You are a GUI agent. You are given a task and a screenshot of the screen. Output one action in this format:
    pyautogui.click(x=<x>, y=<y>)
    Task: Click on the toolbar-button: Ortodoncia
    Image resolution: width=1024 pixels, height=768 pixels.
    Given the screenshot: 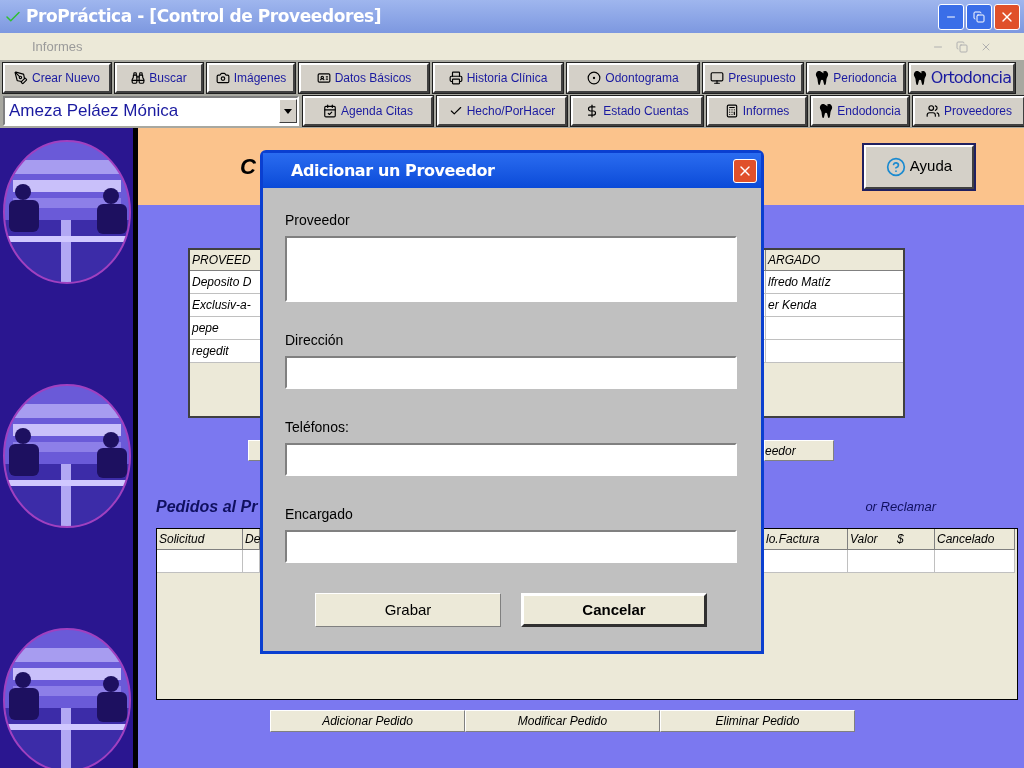 What is the action you would take?
    pyautogui.click(x=962, y=78)
    